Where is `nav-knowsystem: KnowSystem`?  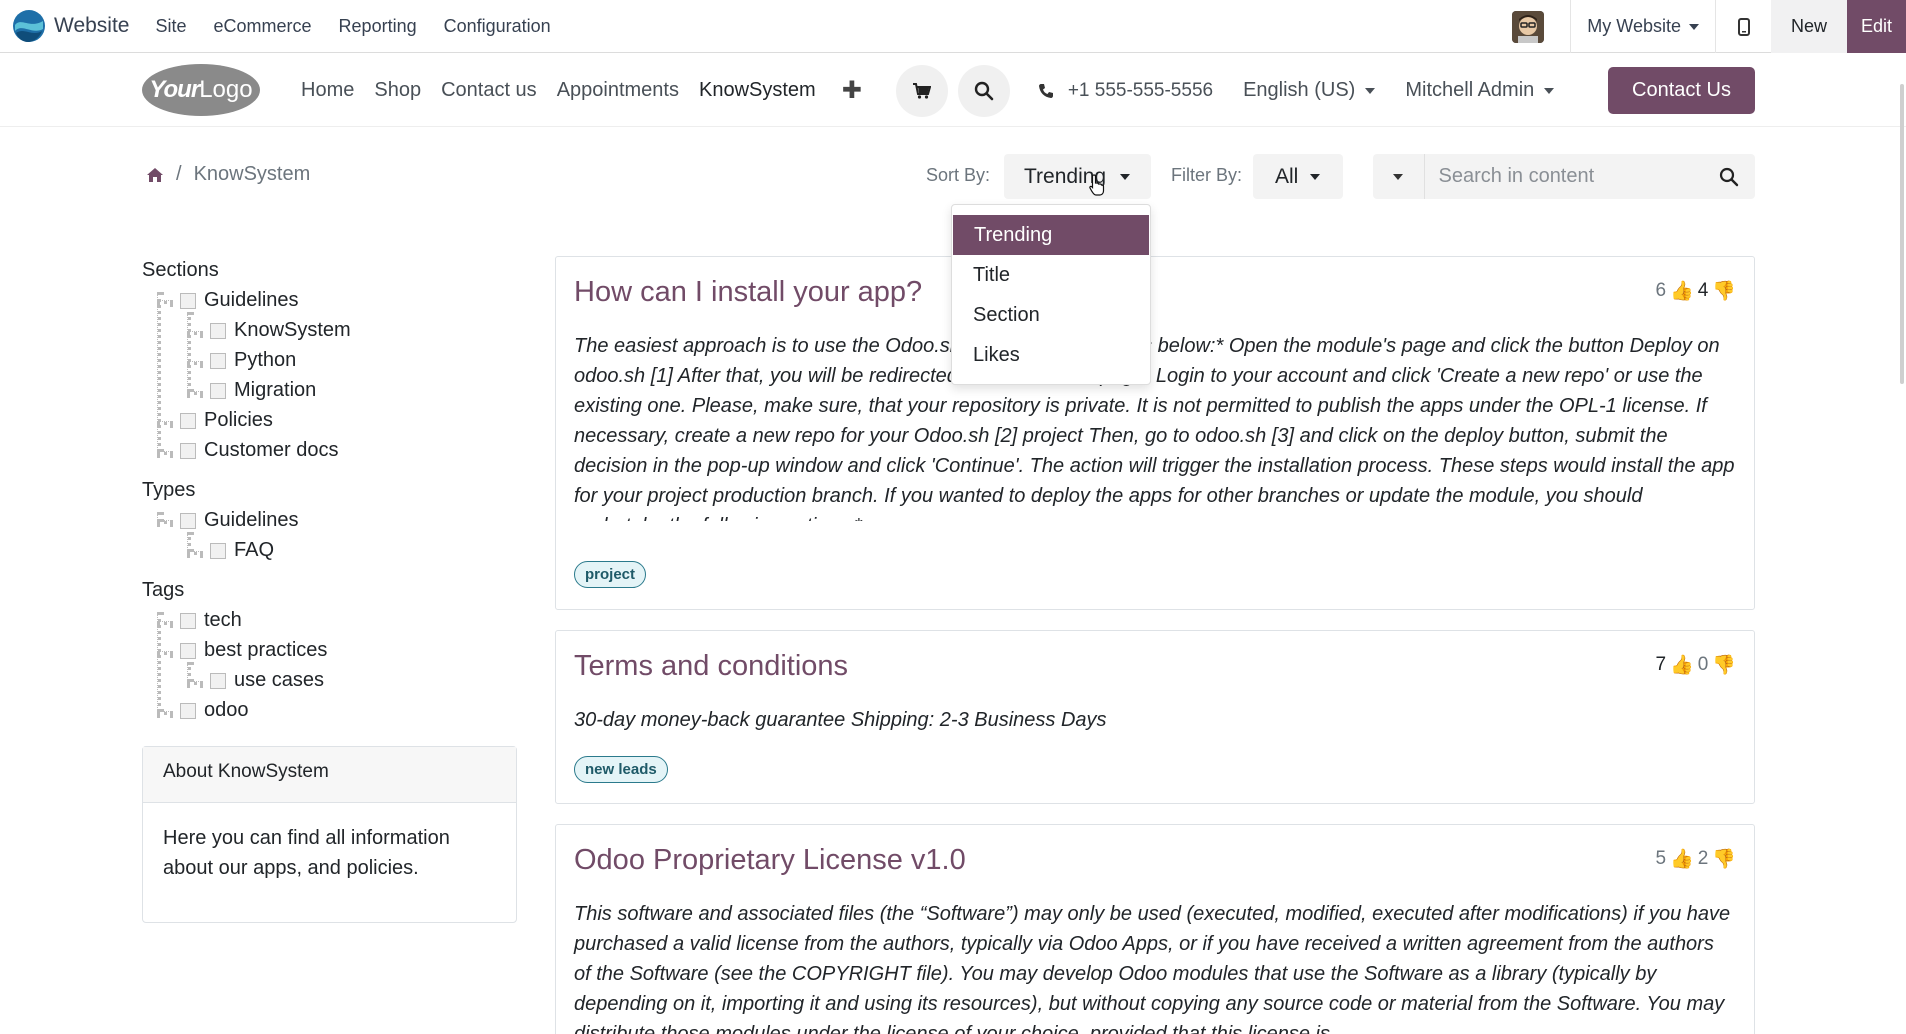 nav-knowsystem: KnowSystem is located at coordinates (757, 90).